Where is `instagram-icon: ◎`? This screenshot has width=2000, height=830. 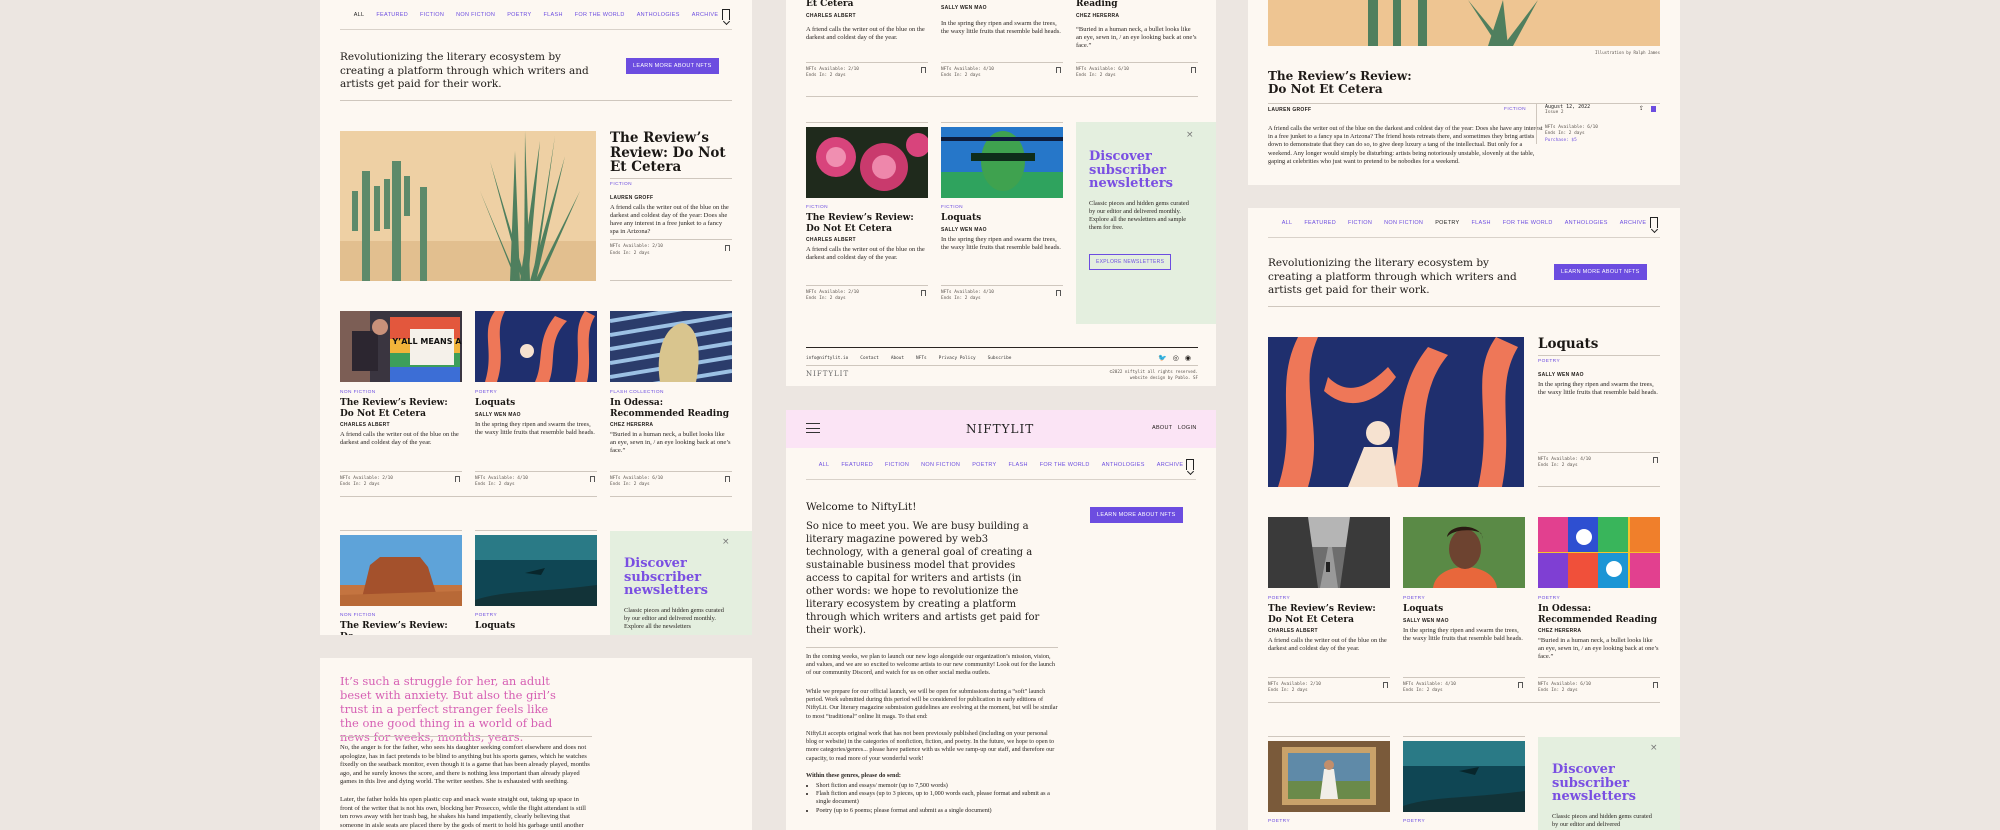
instagram-icon: ◎ is located at coordinates (1176, 358).